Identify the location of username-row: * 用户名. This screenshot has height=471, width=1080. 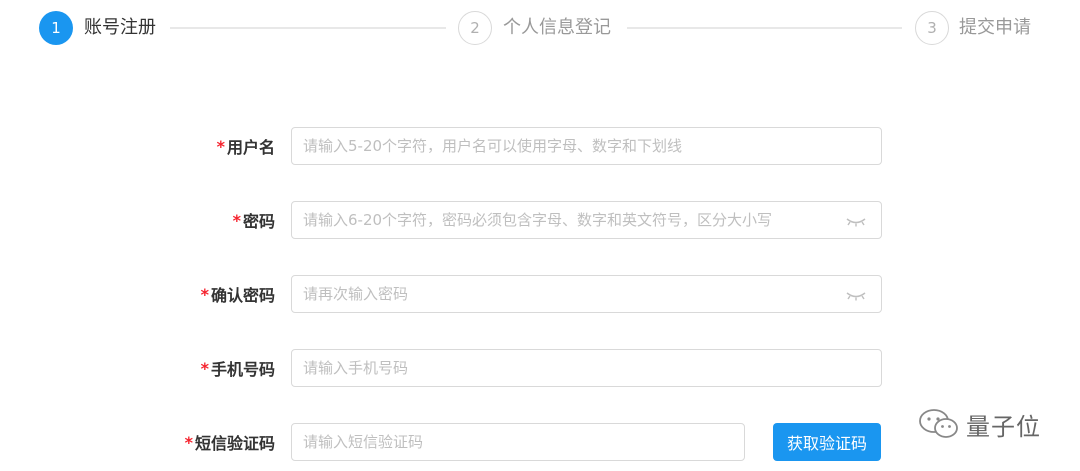
(540, 146).